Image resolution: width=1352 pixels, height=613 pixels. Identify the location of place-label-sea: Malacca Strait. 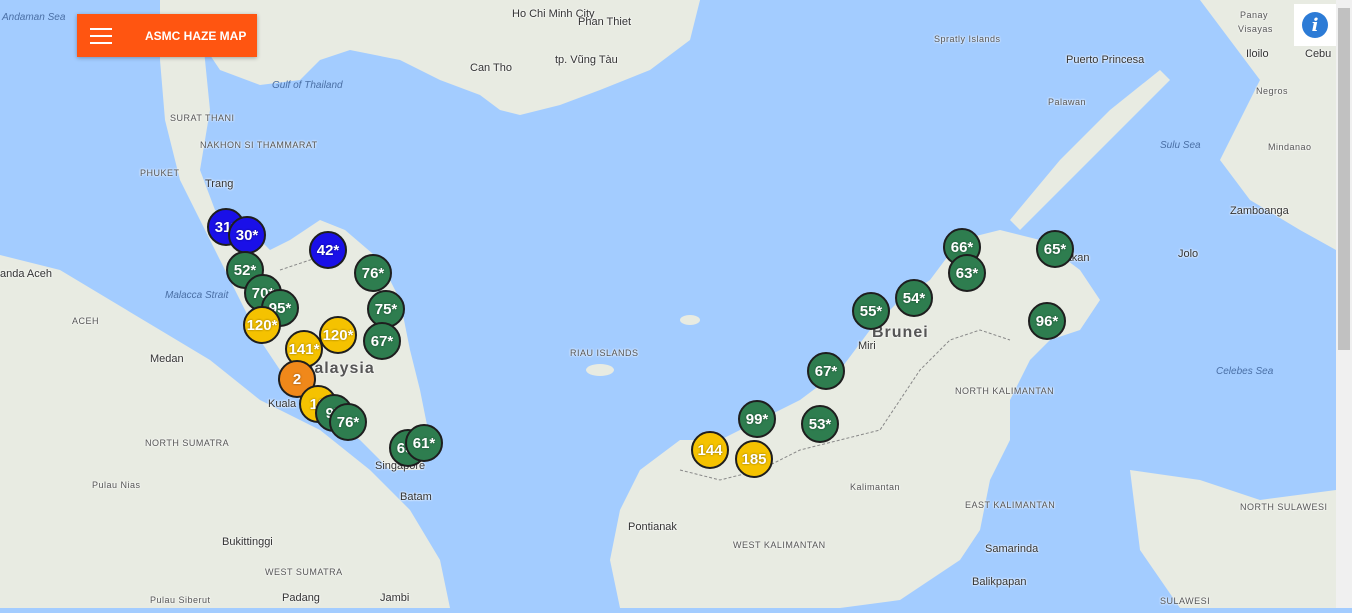
(197, 295).